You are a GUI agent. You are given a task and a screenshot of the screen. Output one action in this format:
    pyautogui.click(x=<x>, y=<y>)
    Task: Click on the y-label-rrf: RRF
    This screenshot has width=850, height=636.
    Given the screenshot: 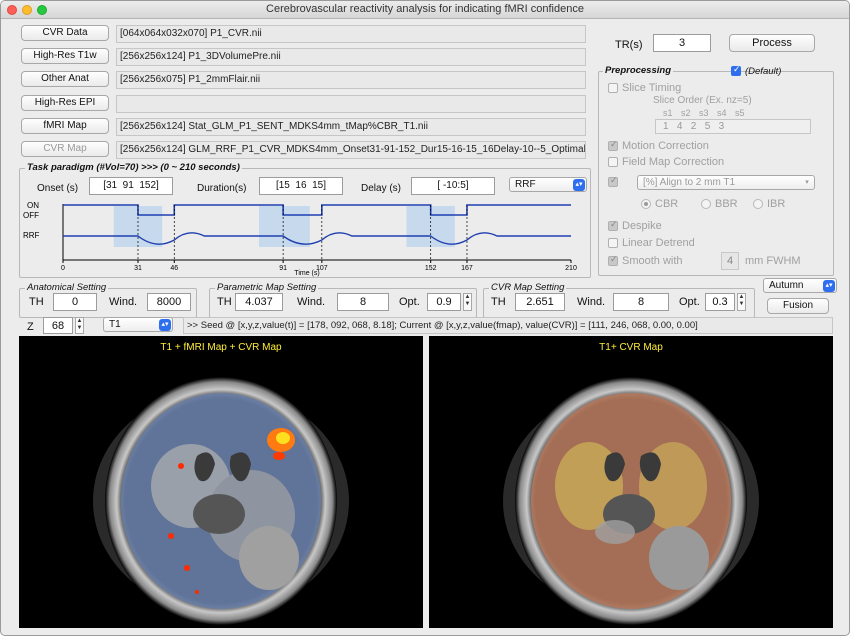 What is the action you would take?
    pyautogui.click(x=31, y=235)
    